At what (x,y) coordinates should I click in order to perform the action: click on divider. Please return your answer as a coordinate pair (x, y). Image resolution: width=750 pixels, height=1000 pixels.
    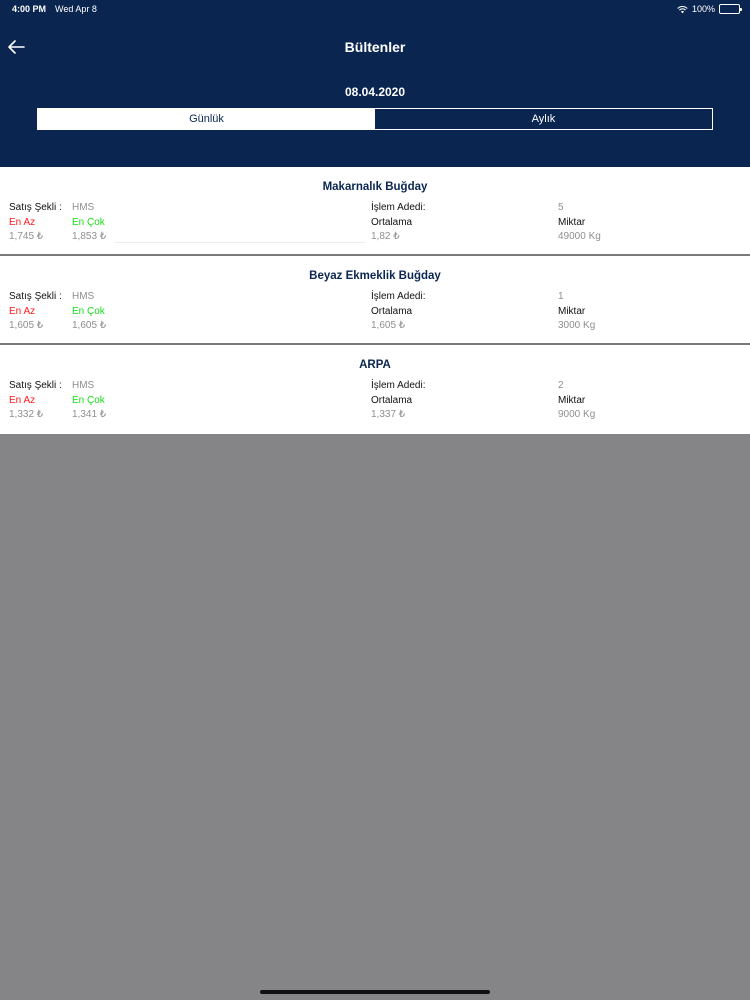
    Looking at the image, I should click on (240, 242).